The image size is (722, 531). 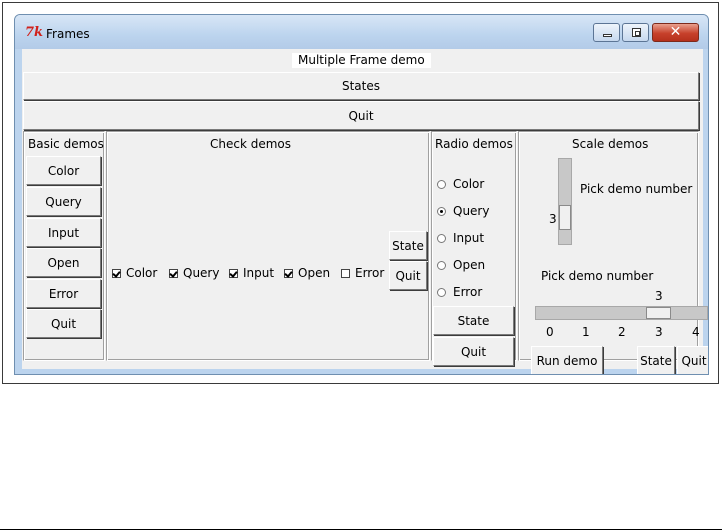 What do you see at coordinates (408, 275) in the screenshot?
I see `check-quit-button: Quit` at bounding box center [408, 275].